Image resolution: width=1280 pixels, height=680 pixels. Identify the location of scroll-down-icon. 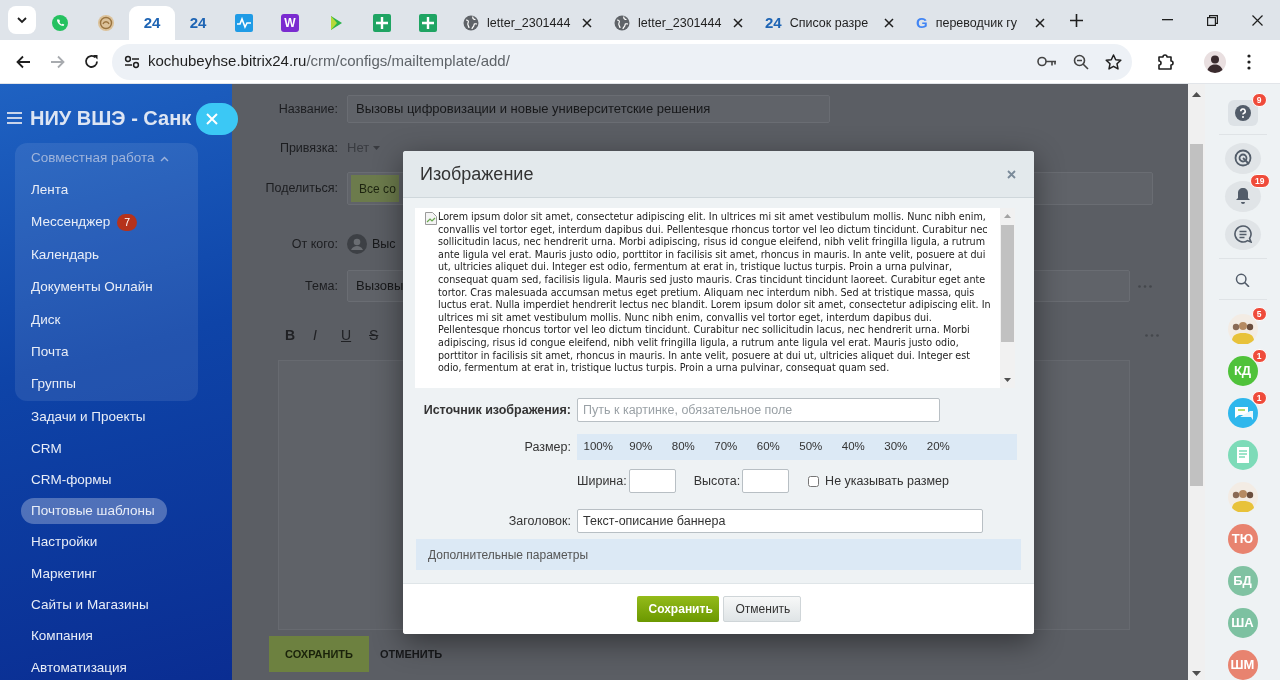
(1196, 673).